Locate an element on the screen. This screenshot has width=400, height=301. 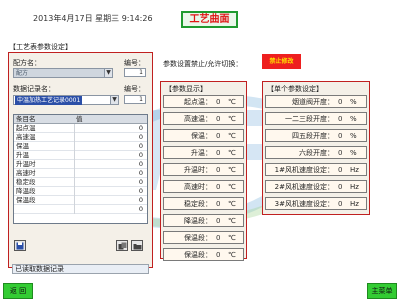
display-row: 升温： 0 ℃ is located at coordinates (203, 152).